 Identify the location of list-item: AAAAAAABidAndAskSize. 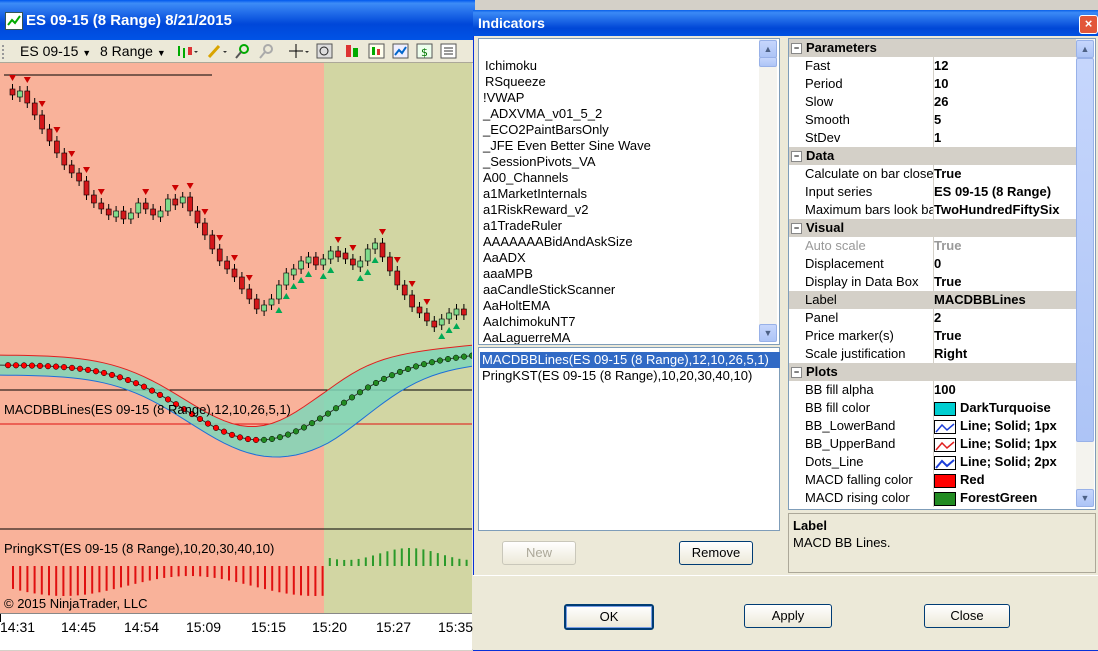
(558, 241).